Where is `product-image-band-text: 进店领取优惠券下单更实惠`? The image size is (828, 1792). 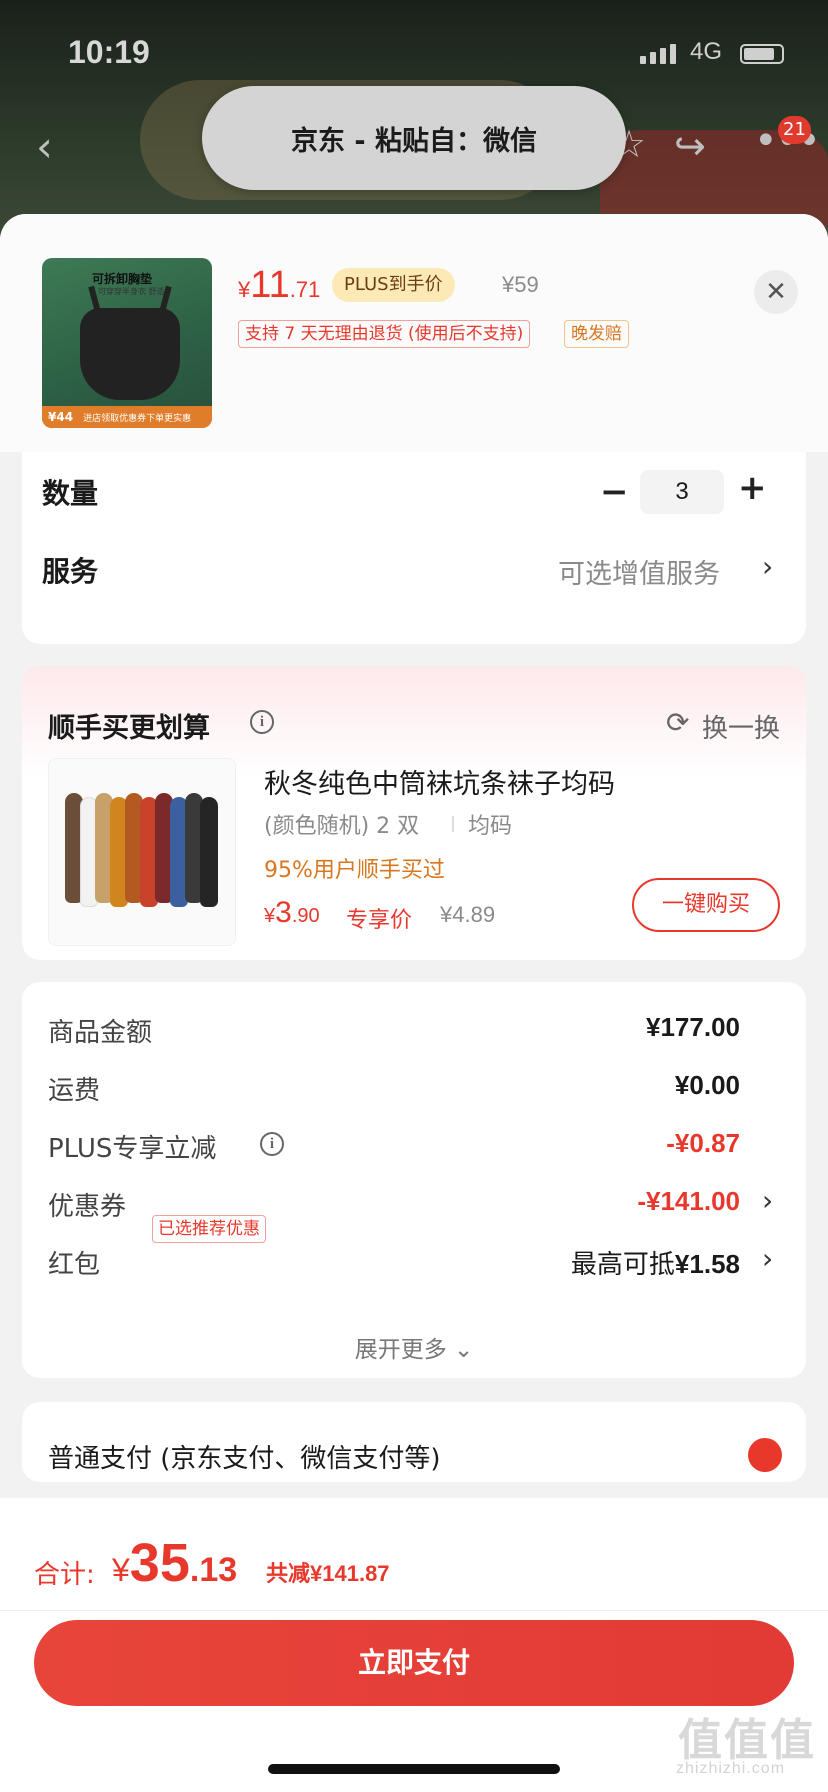 product-image-band-text: 进店领取优惠券下单更实惠 is located at coordinates (137, 419).